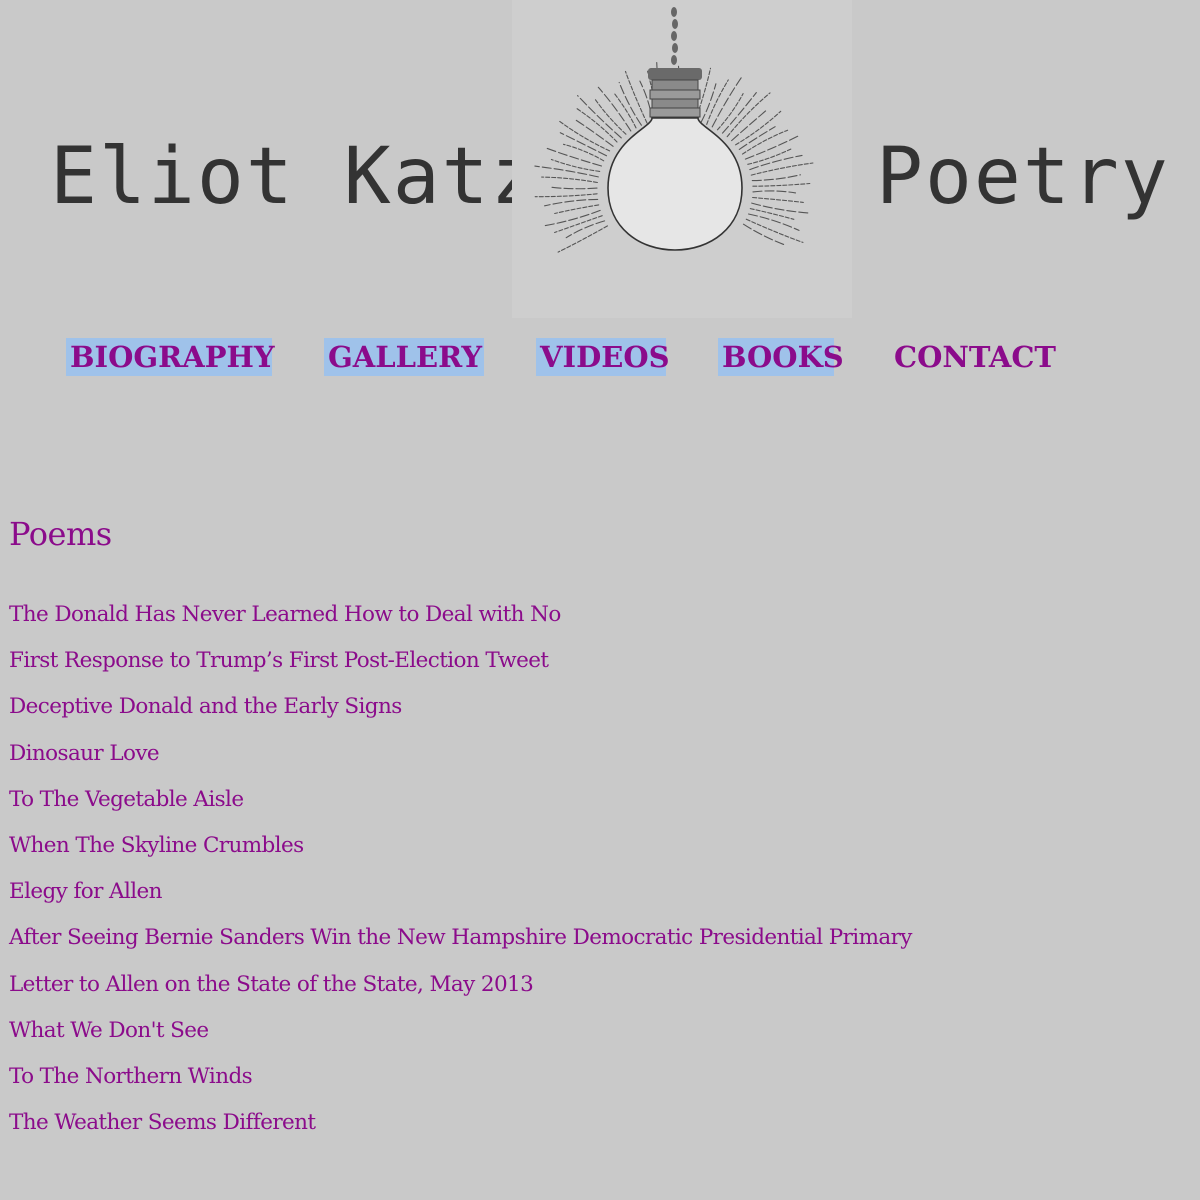  What do you see at coordinates (1023, 177) in the screenshot?
I see `logo-title-right: Poetry` at bounding box center [1023, 177].